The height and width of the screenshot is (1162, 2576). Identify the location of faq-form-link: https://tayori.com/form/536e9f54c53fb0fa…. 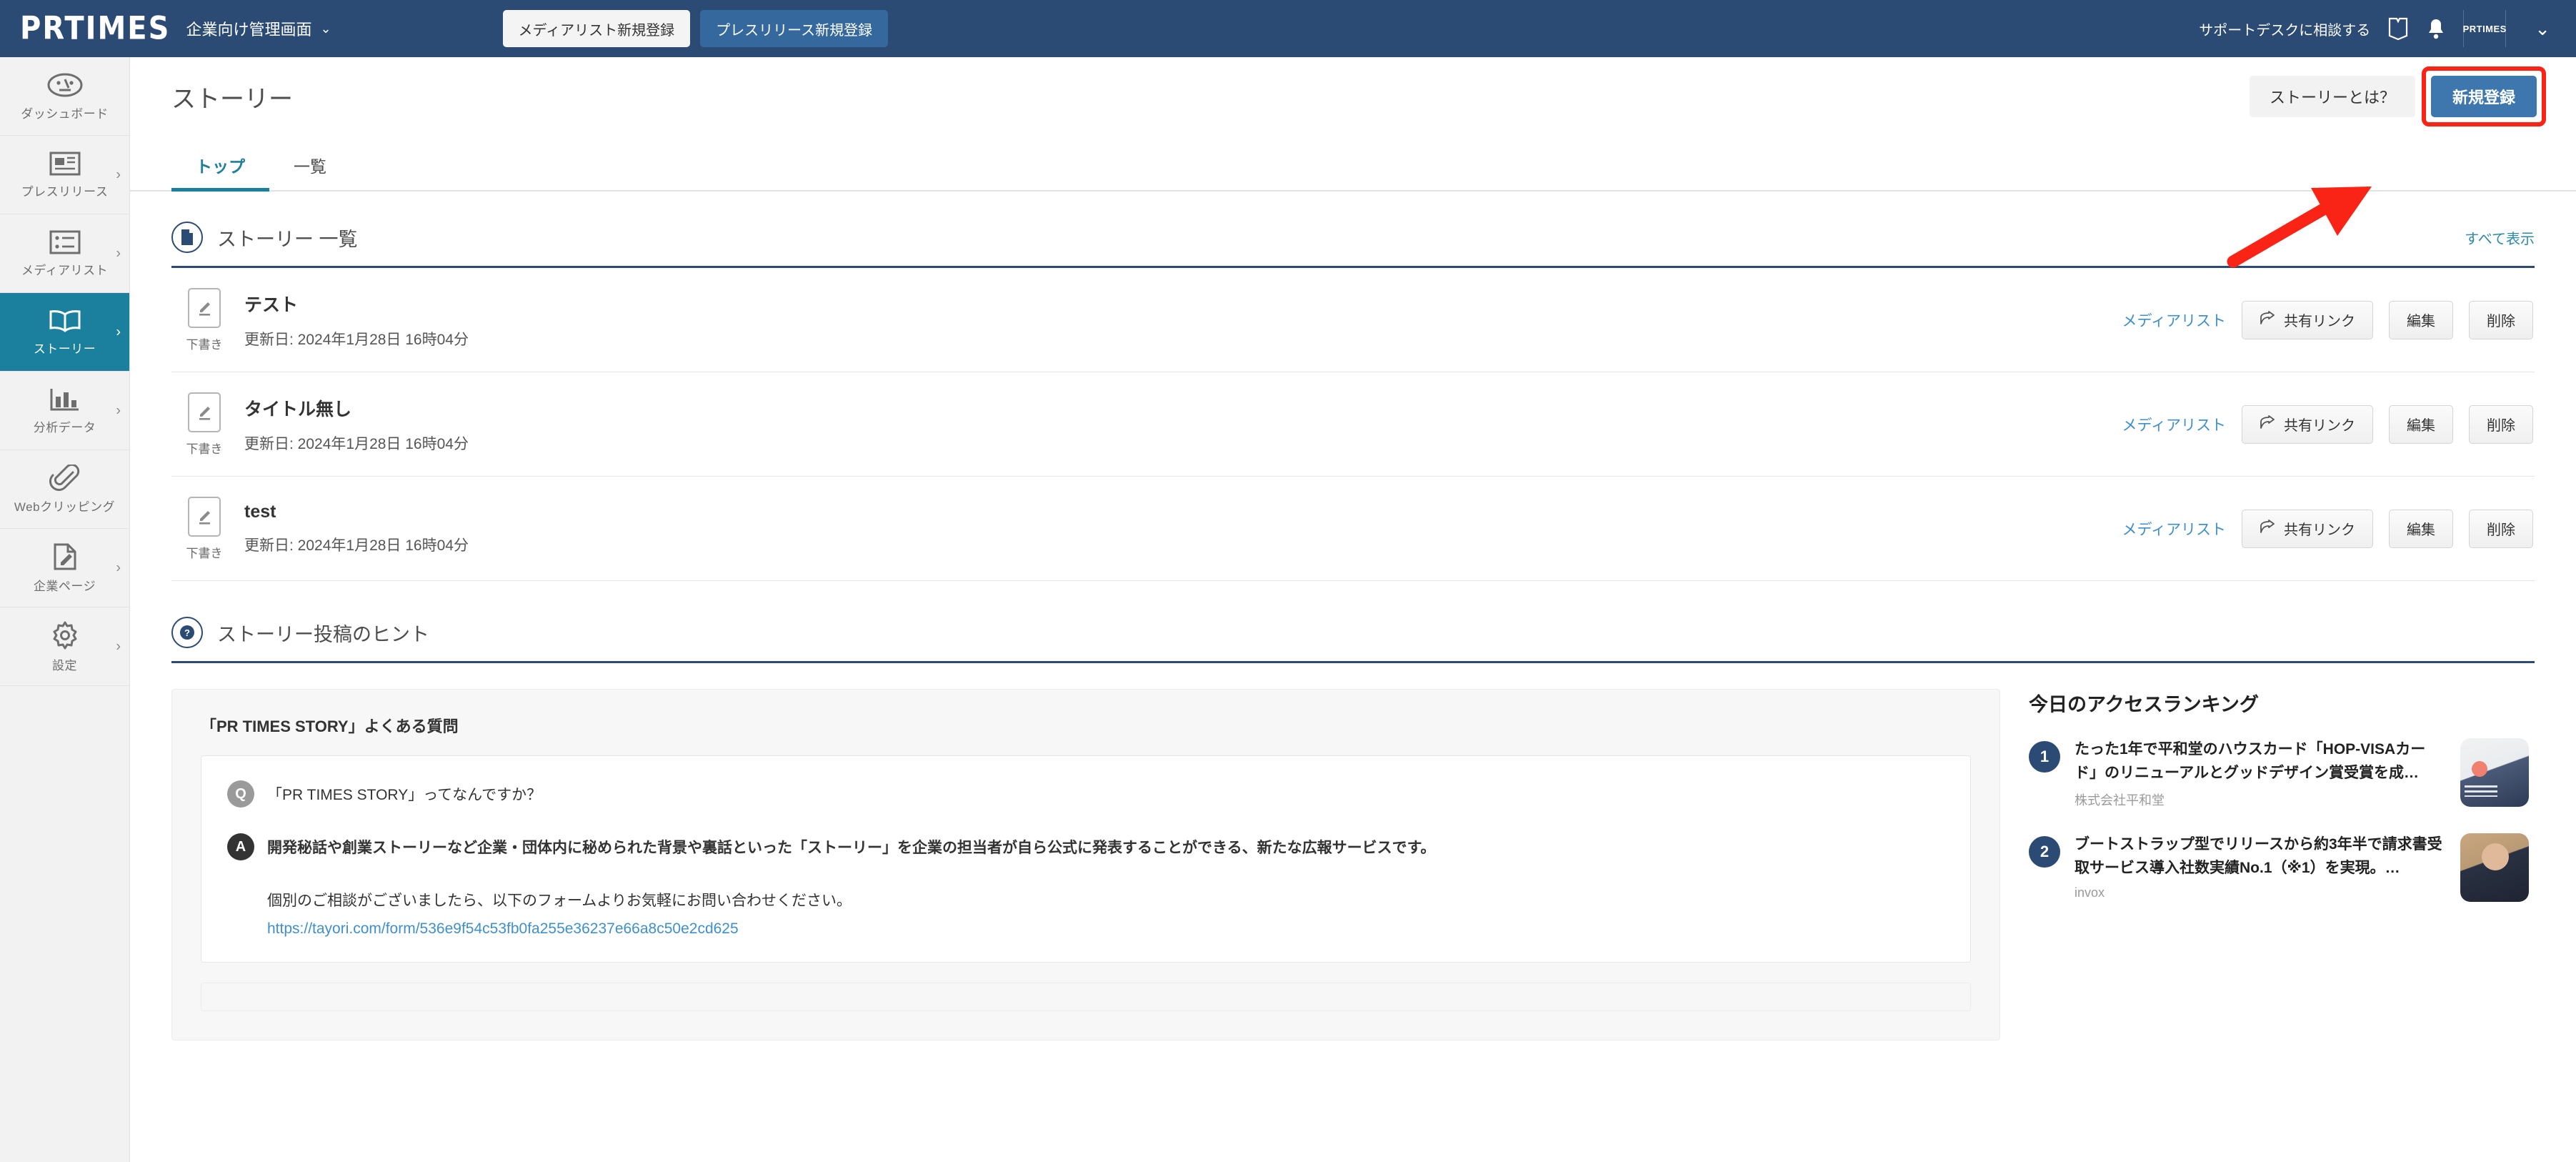
(503, 928).